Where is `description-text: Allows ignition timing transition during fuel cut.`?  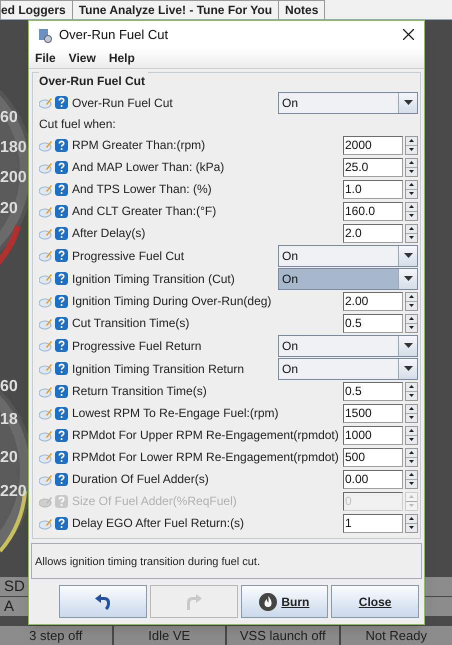 description-text: Allows ignition timing transition during fuel cut. is located at coordinates (147, 562).